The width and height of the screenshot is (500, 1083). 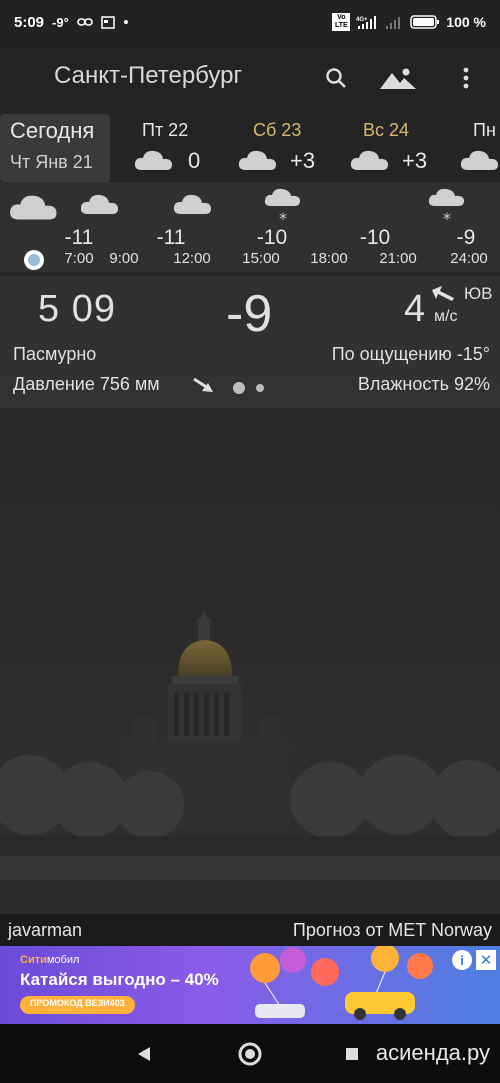 I want to click on today-title: Сегодня, so click(x=52, y=130).